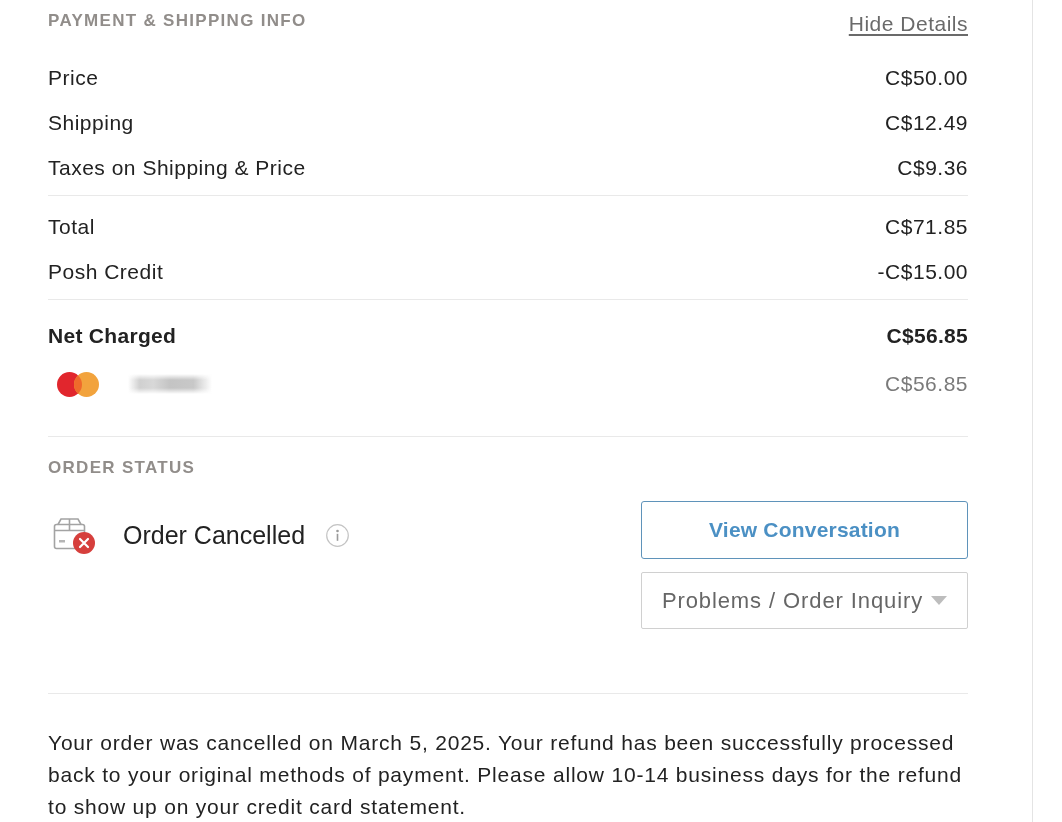 The height and width of the screenshot is (822, 1062). What do you see at coordinates (926, 77) in the screenshot?
I see `line-amount: C$50.00` at bounding box center [926, 77].